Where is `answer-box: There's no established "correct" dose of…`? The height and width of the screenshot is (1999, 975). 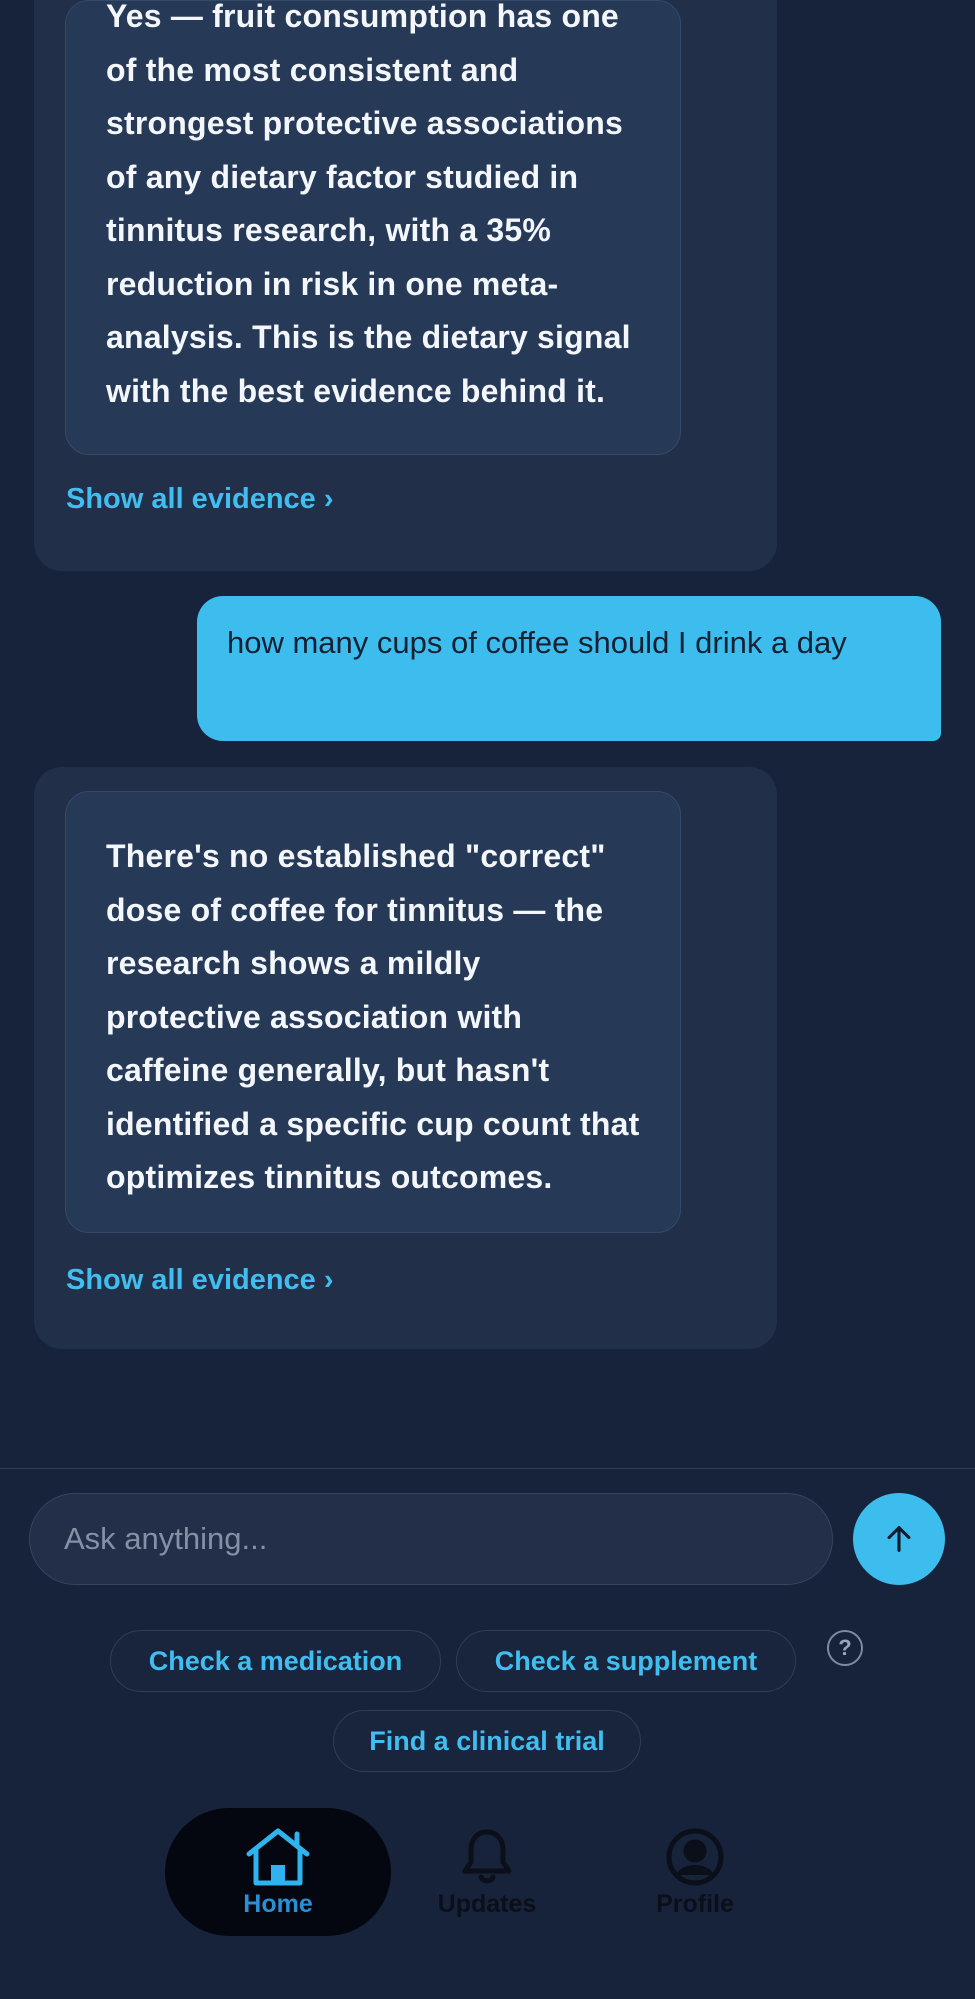 answer-box: There's no established "correct" dose of… is located at coordinates (373, 1012).